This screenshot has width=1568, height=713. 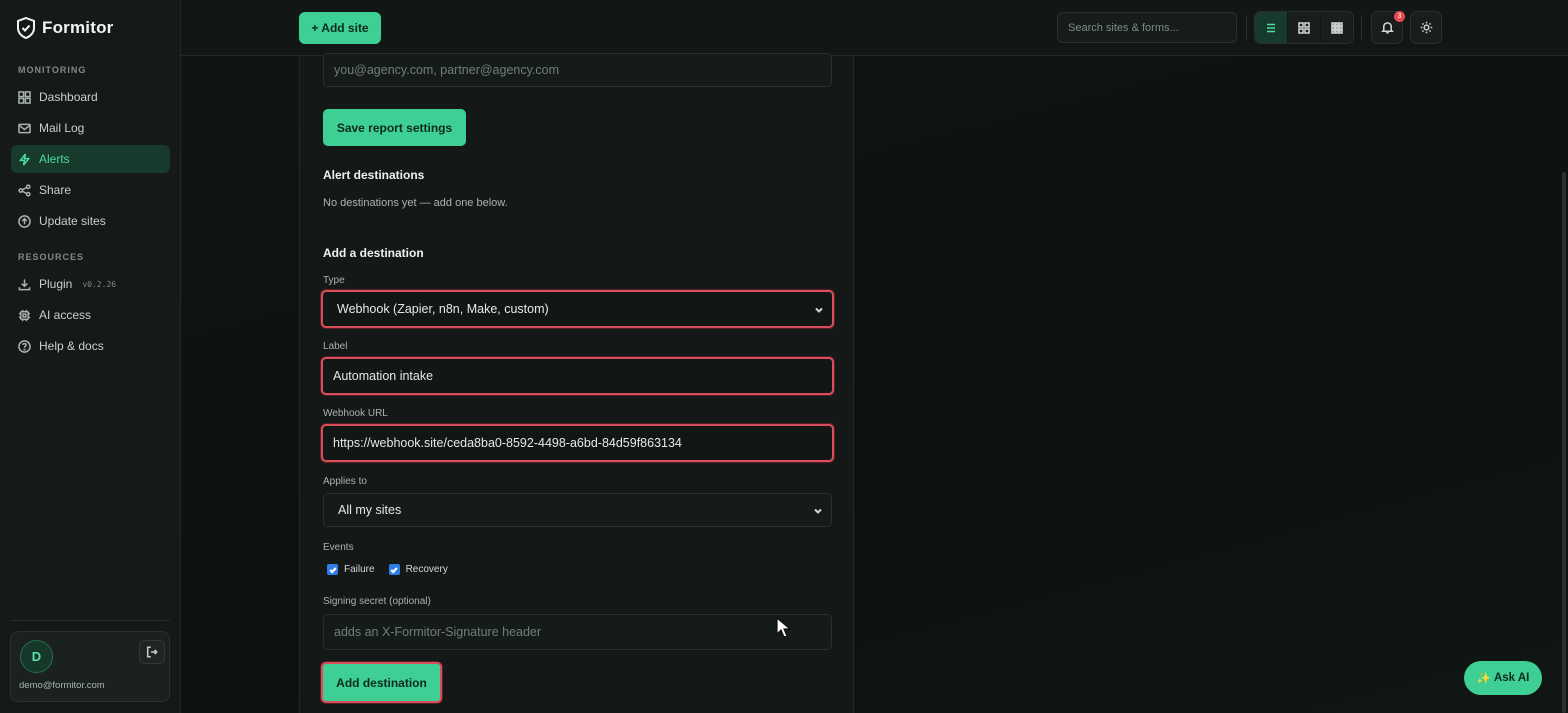 What do you see at coordinates (1511, 678) in the screenshot?
I see `ask-ai-label: Ask AI` at bounding box center [1511, 678].